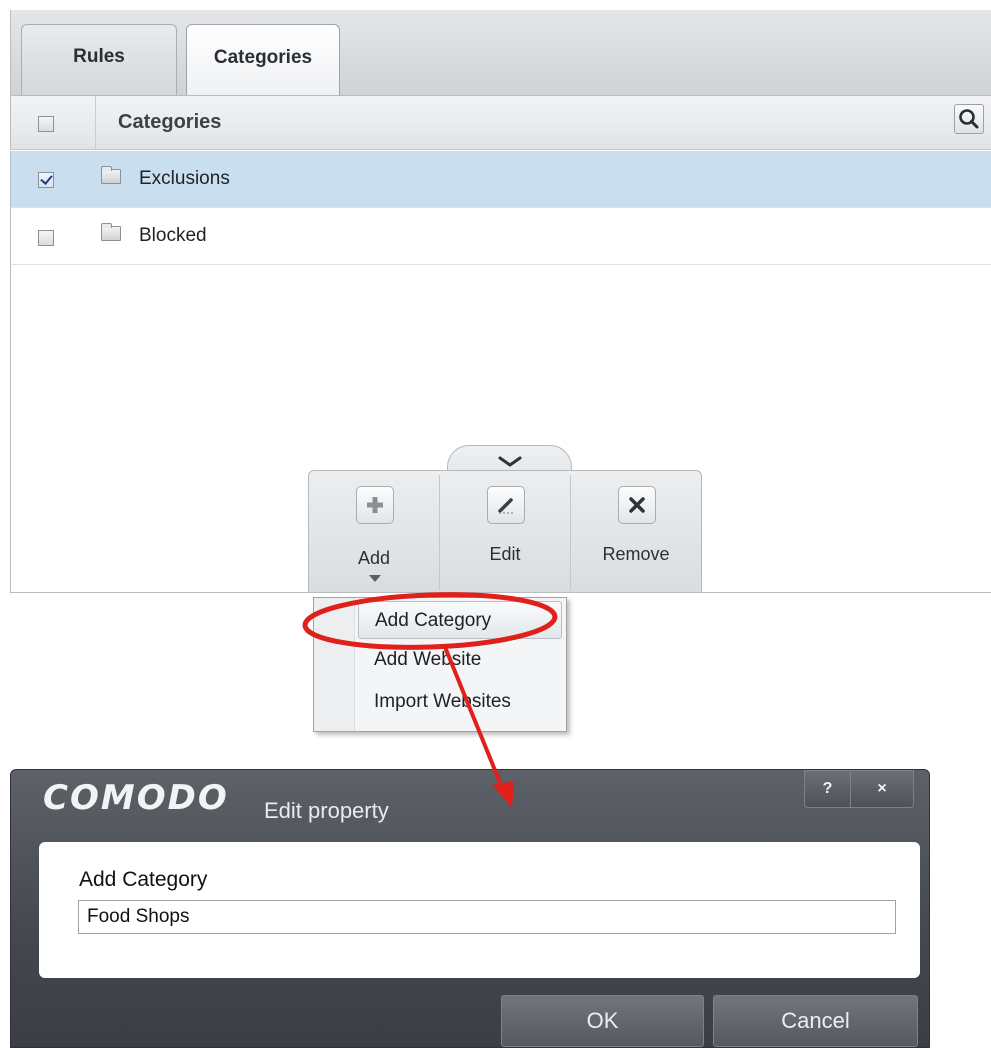  I want to click on add-button-label: Add, so click(374, 558).